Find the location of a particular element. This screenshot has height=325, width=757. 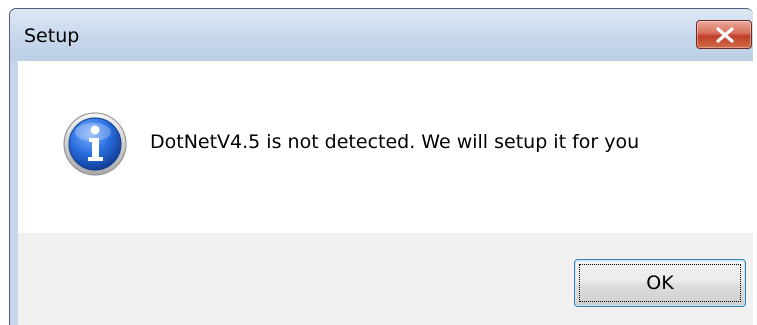

close-icon is located at coordinates (725, 35).